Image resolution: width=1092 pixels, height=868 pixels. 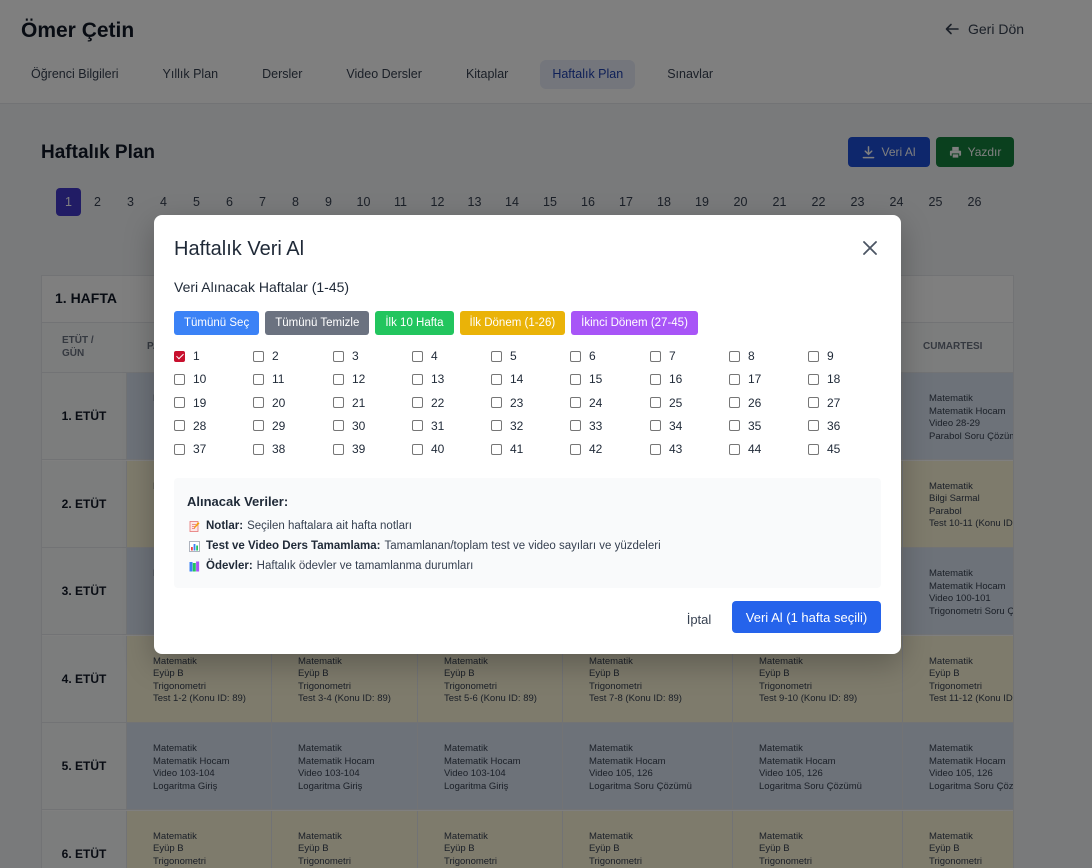 What do you see at coordinates (666, 403) in the screenshot?
I see `week-option-25: 25` at bounding box center [666, 403].